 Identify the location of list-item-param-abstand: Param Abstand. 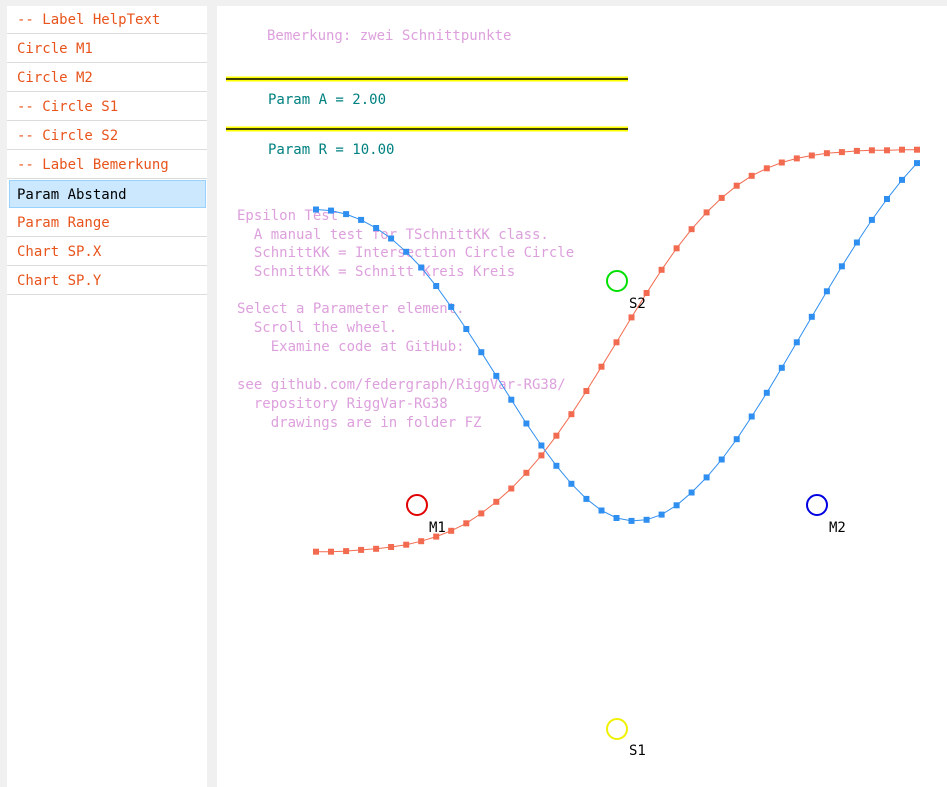
(107, 194).